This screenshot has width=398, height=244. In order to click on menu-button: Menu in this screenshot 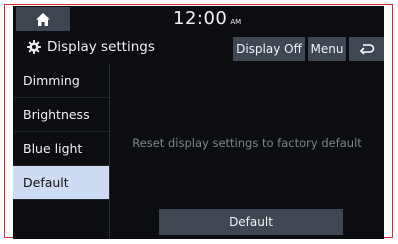, I will do `click(327, 49)`.